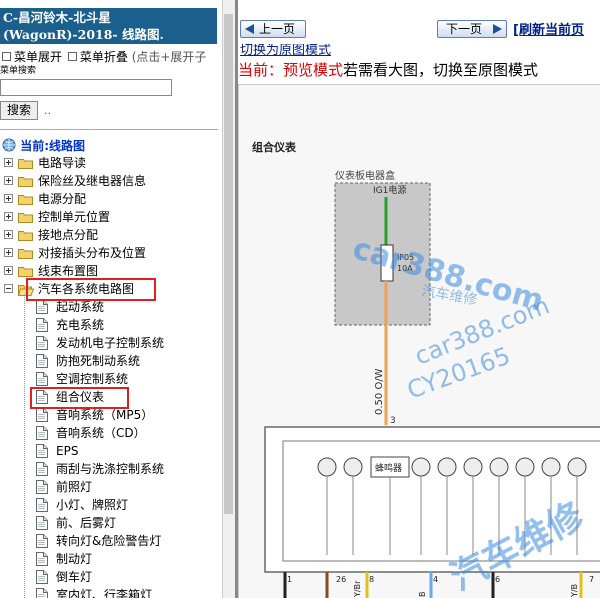 The image size is (600, 598). Describe the element at coordinates (277, 29) in the screenshot. I see `prev-page-label: 上一页` at that location.